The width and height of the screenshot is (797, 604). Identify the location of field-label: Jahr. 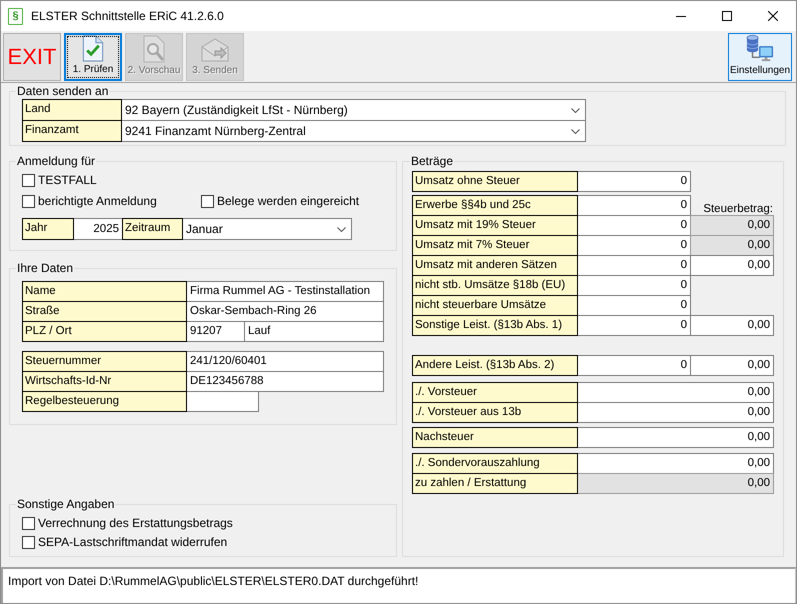
(48, 229).